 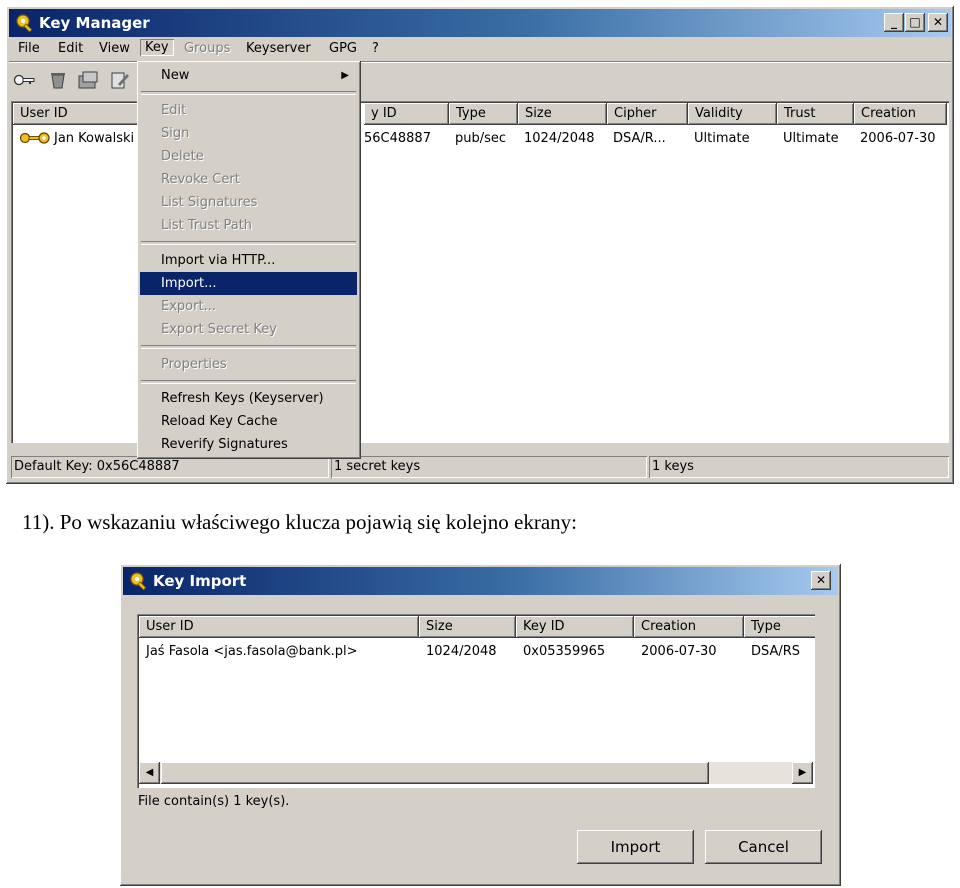 I want to click on import-button-label: Import, so click(x=635, y=847).